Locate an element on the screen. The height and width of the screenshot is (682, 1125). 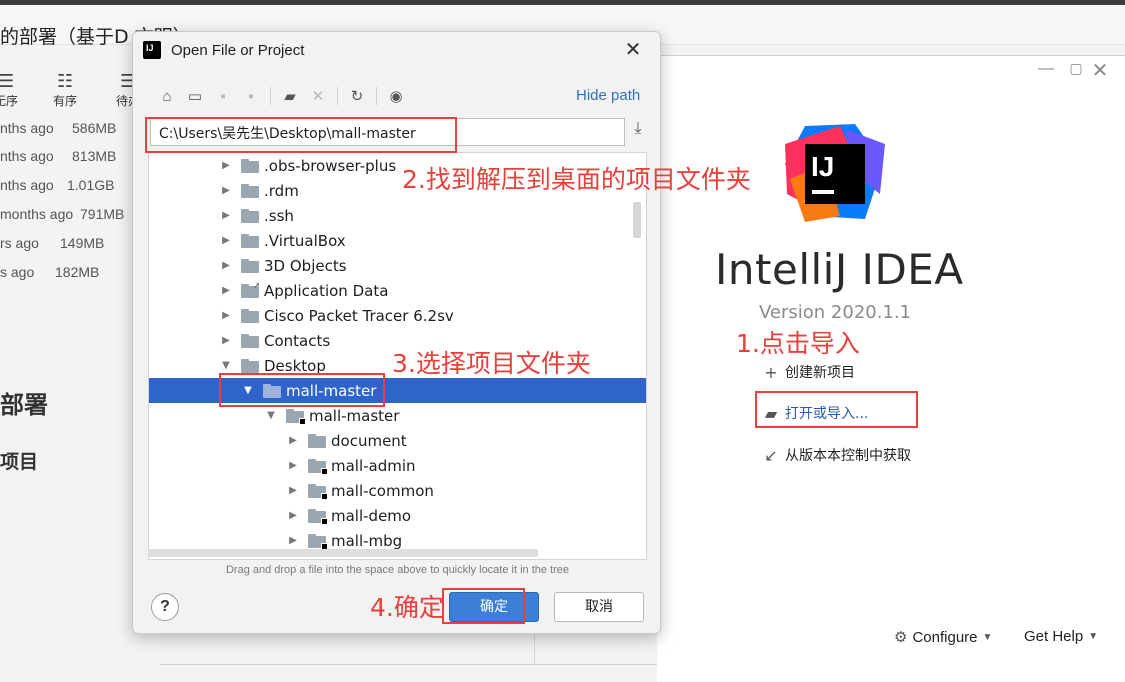
annotation-box-ok is located at coordinates (483, 606).